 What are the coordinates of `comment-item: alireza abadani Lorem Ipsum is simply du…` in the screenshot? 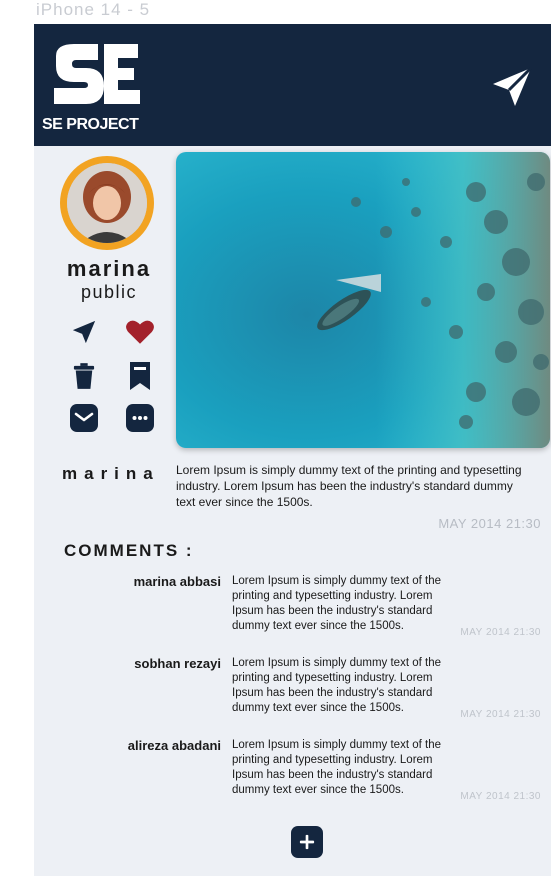 It's located at (292, 778).